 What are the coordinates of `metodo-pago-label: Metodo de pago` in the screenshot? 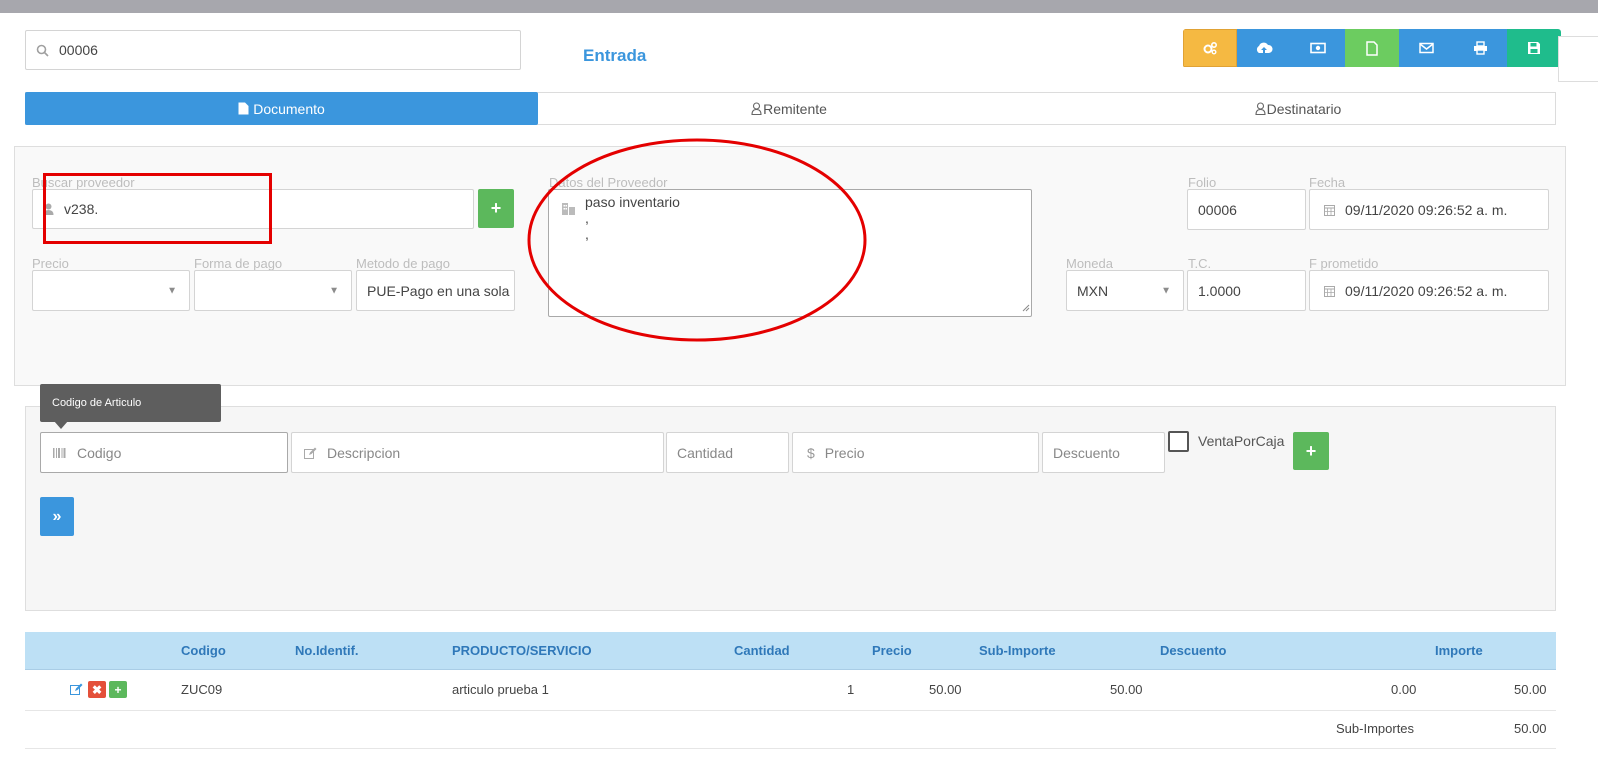 It's located at (403, 263).